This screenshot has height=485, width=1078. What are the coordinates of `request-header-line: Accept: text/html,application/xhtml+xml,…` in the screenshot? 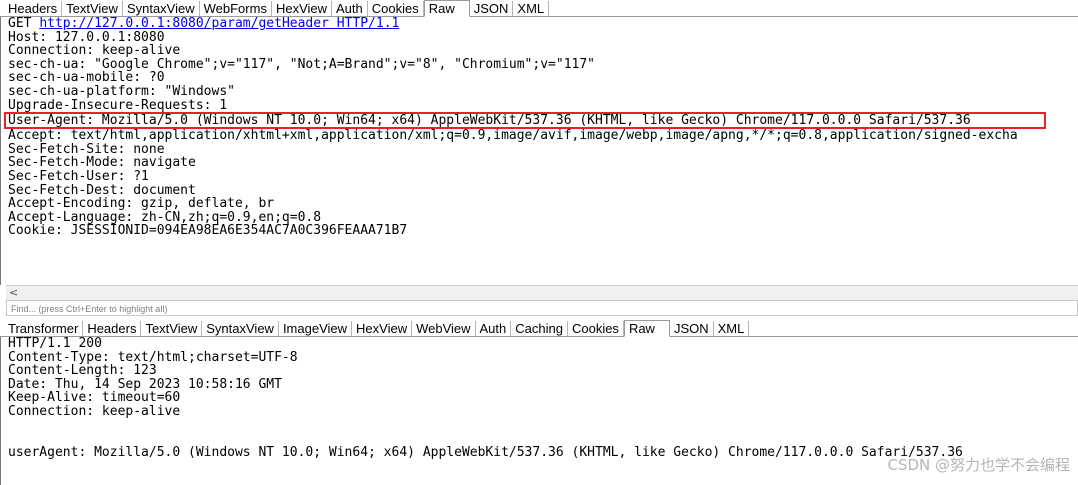 It's located at (513, 136).